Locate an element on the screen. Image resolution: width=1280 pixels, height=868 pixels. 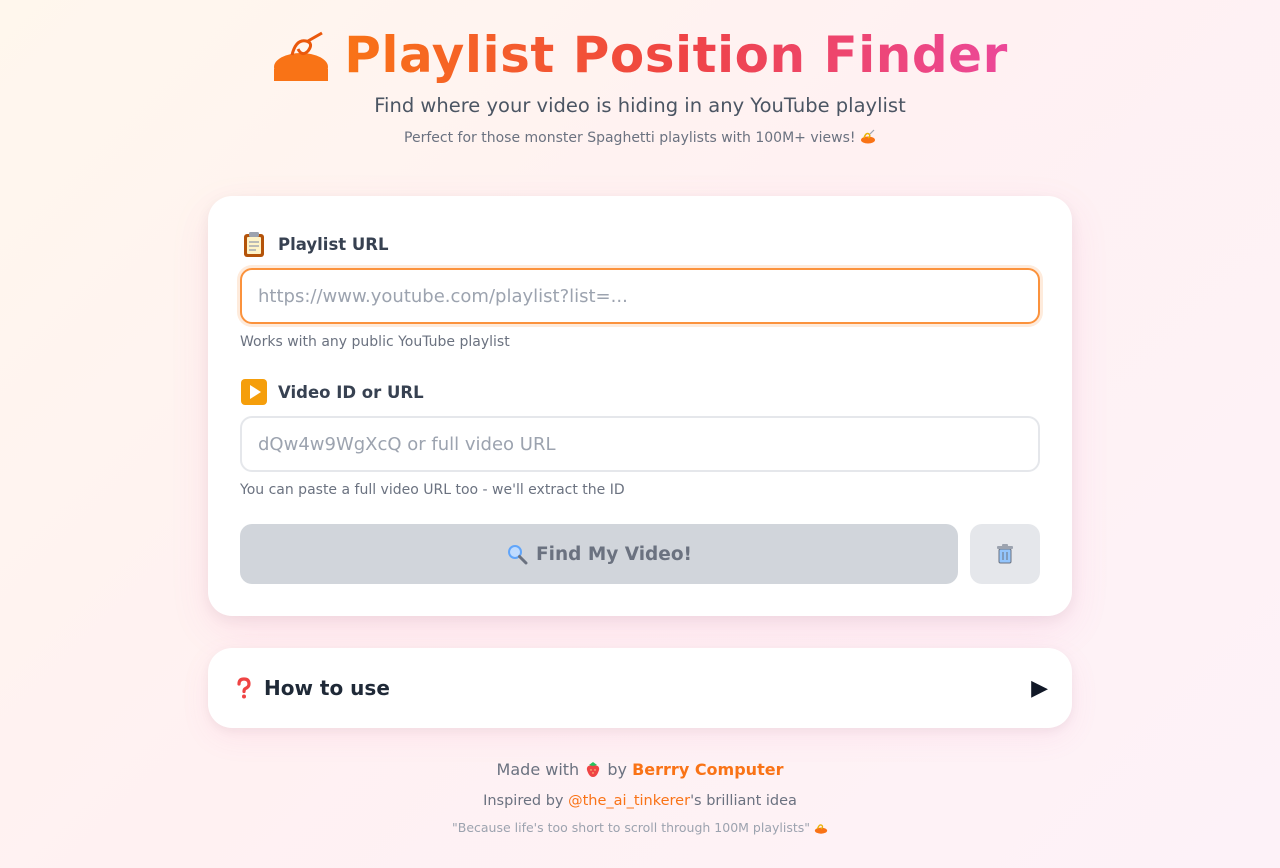
inspired-prefix: Inspired by is located at coordinates (523, 801).